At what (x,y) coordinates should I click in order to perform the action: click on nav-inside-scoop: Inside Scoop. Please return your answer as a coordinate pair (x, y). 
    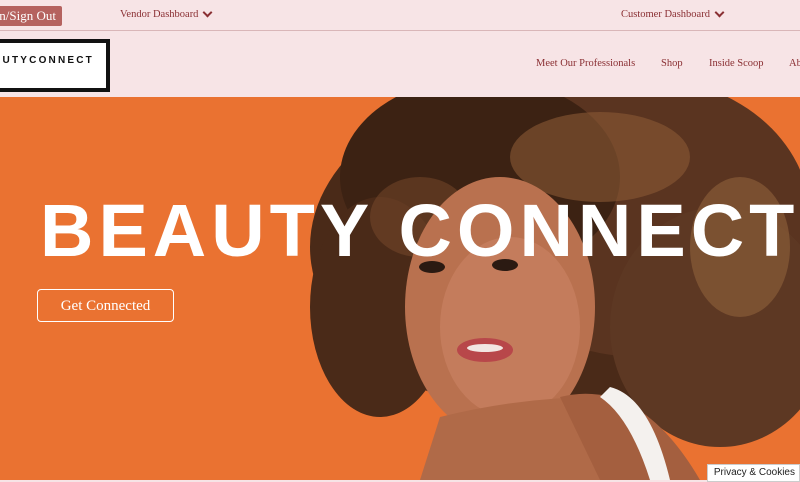
    Looking at the image, I should click on (736, 63).